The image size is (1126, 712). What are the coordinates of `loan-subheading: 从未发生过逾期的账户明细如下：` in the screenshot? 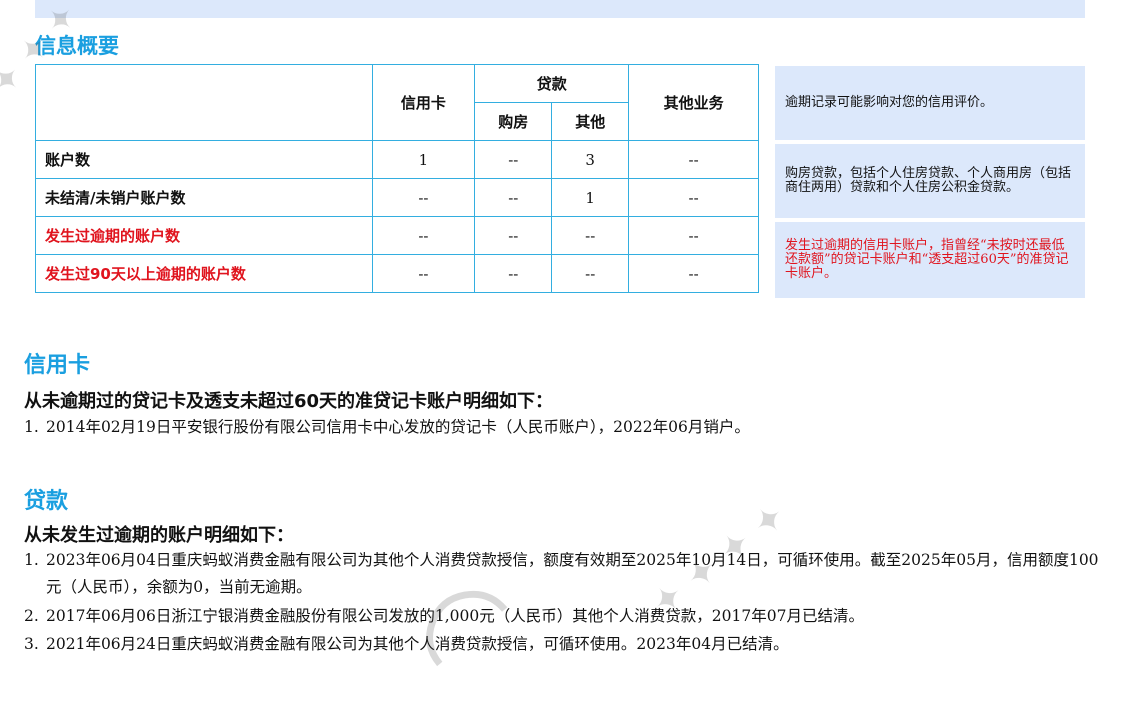 It's located at (159, 535).